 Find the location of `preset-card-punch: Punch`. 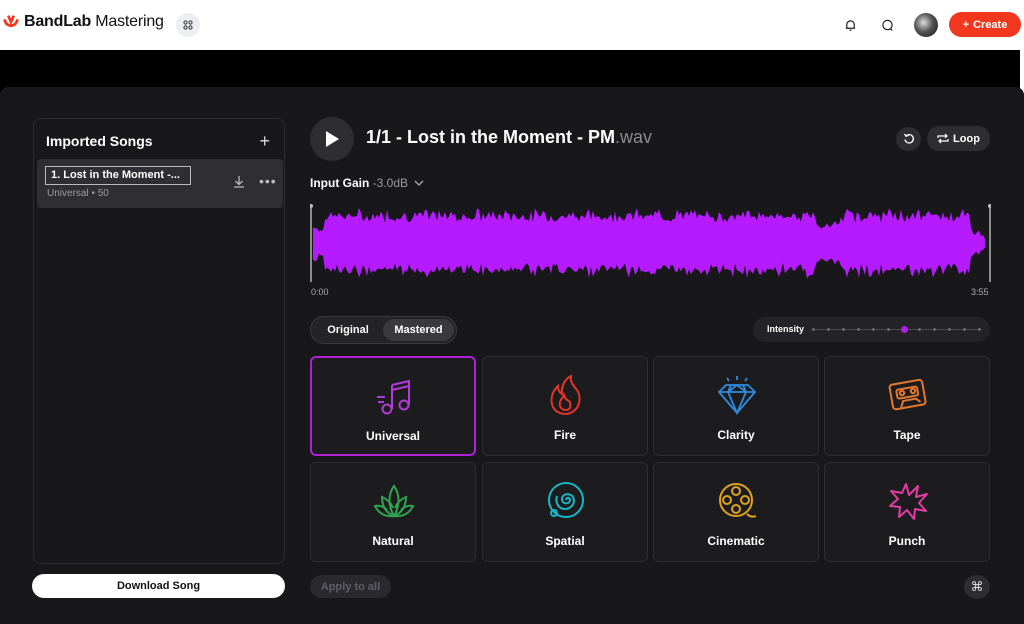

preset-card-punch: Punch is located at coordinates (907, 512).